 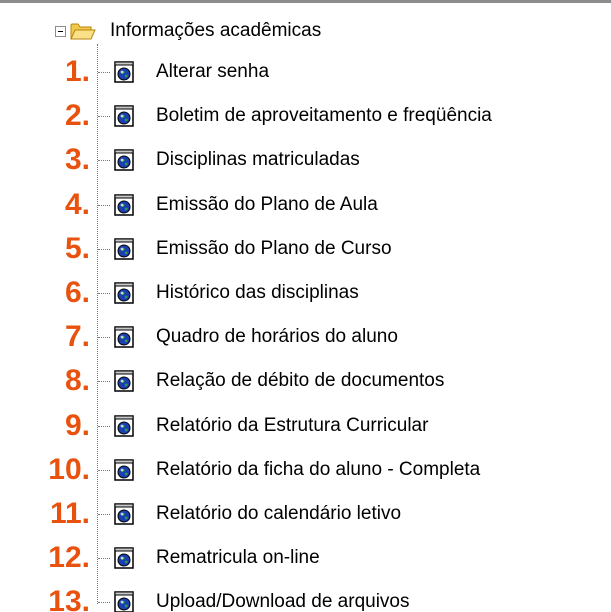 I want to click on item-number: 6., so click(x=77, y=292).